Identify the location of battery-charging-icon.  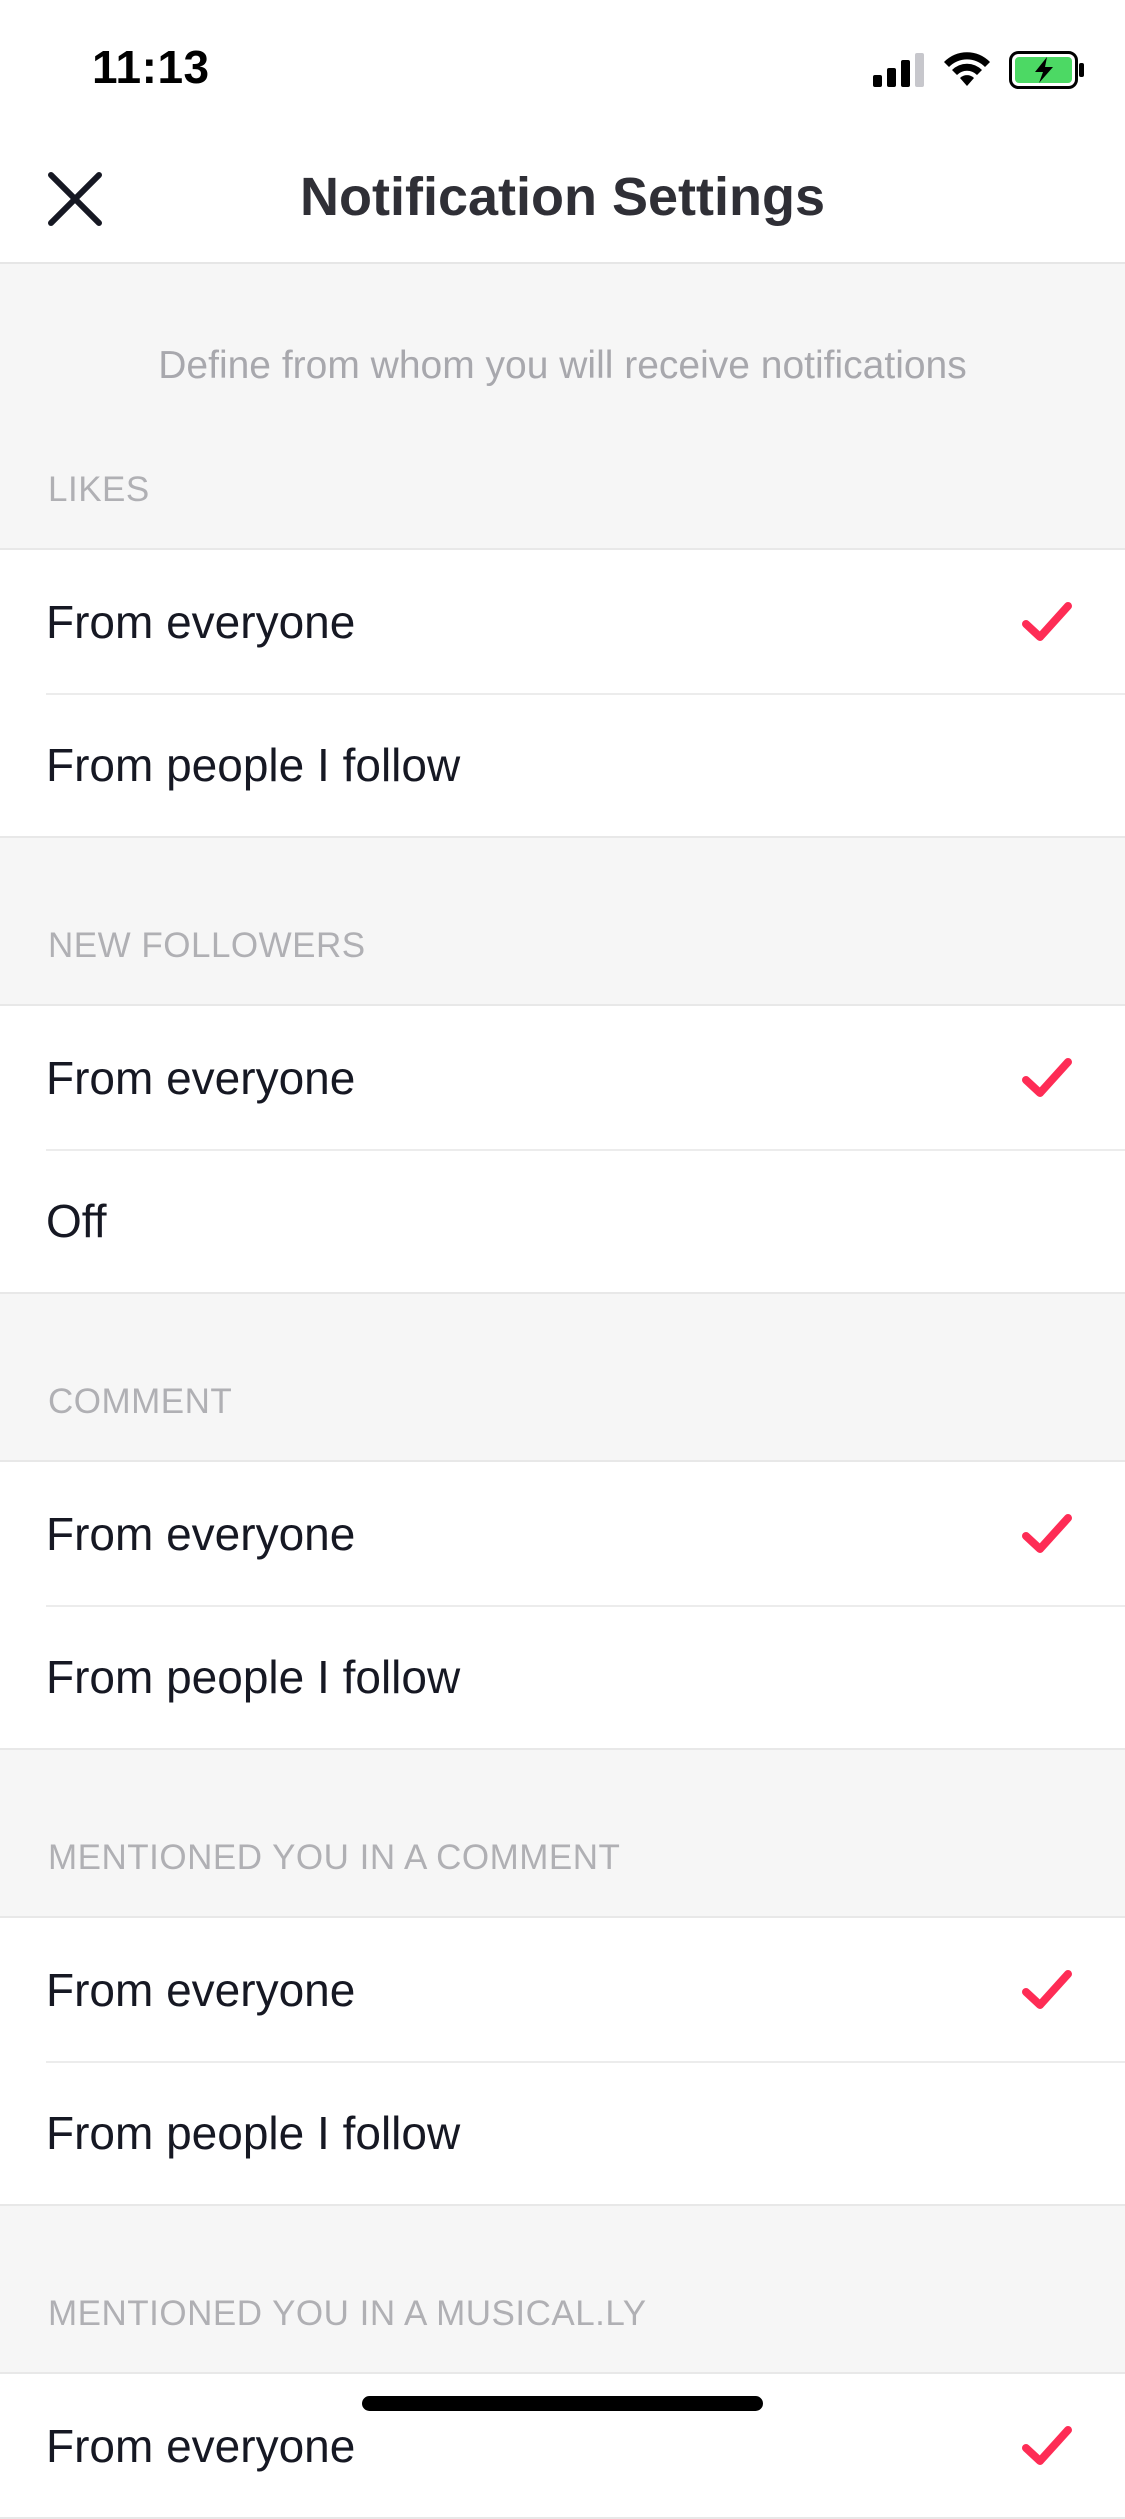
(1046, 70).